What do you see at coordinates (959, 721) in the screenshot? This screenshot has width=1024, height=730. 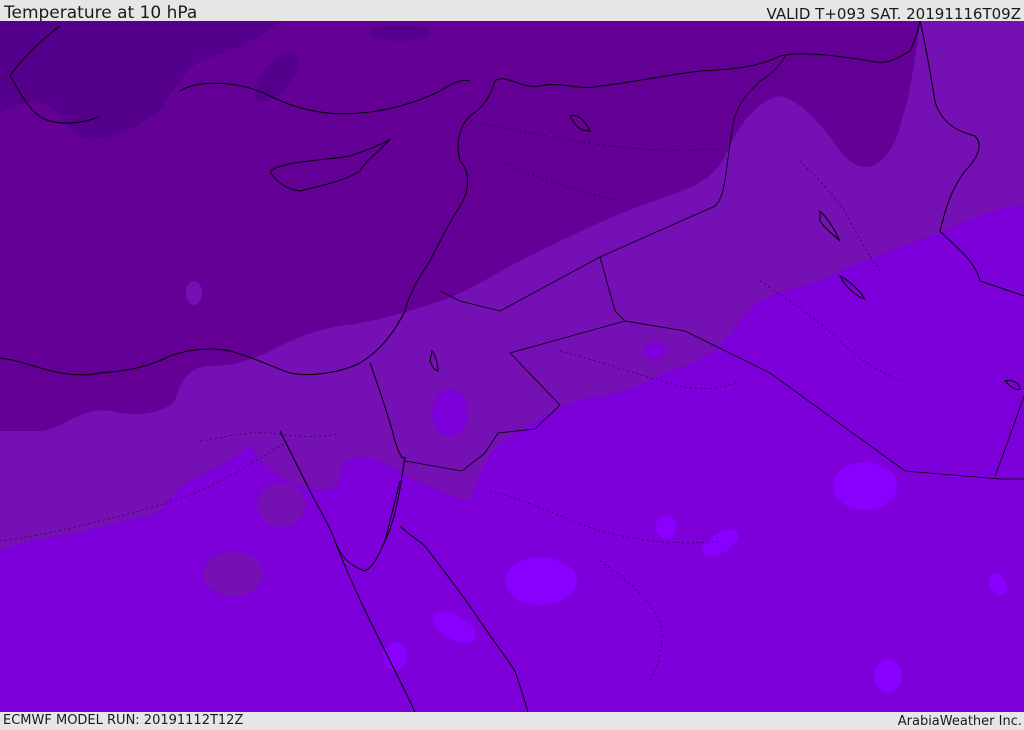 I see `credit-text: ArabiaWeather Inc.` at bounding box center [959, 721].